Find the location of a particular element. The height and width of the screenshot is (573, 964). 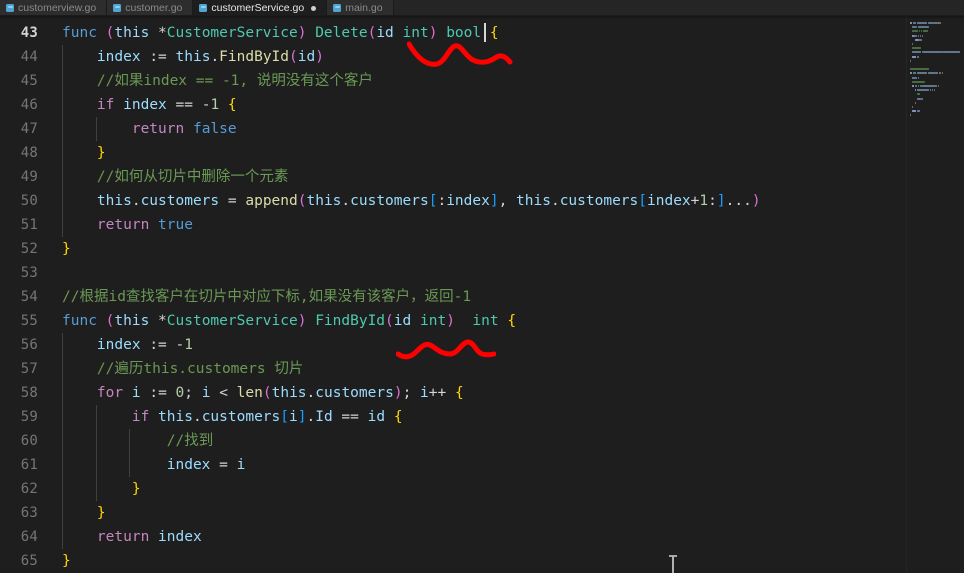

line-number: 43 is located at coordinates (26, 33).